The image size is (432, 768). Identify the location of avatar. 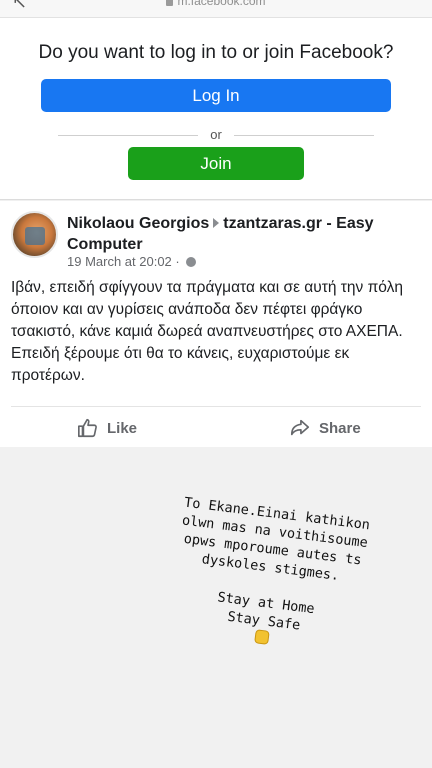
(34, 234).